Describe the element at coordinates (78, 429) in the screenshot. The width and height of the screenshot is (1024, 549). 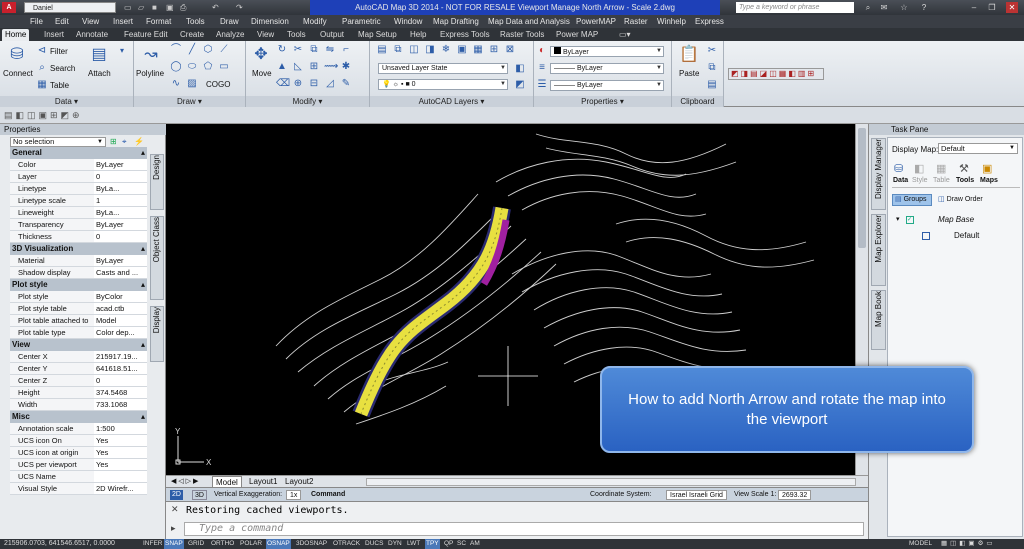
I see `property-row: Annotation scale 1:500` at that location.